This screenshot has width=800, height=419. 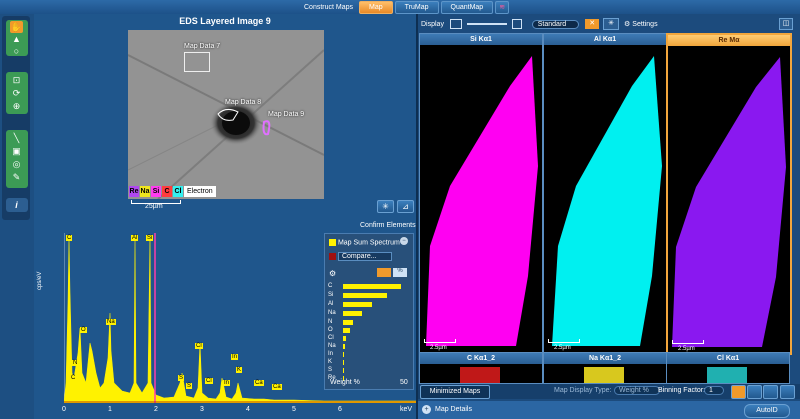 What do you see at coordinates (16, 80) in the screenshot?
I see `map-area-icon: ⊡` at bounding box center [16, 80].